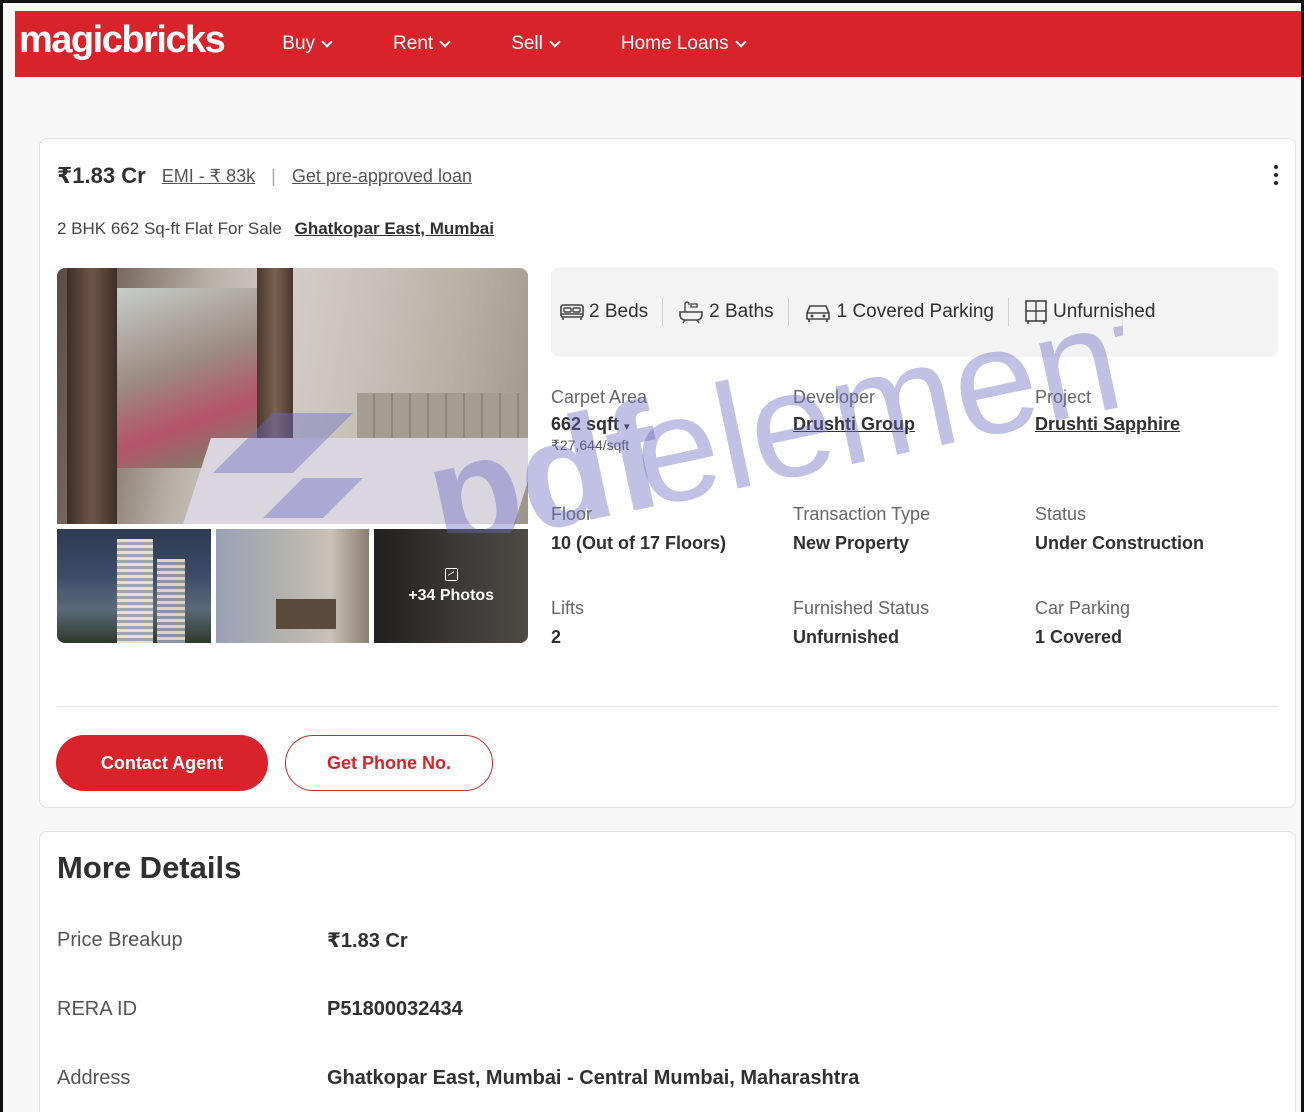  I want to click on pre-approved-loan-link: Get pre-approved loan, so click(382, 176).